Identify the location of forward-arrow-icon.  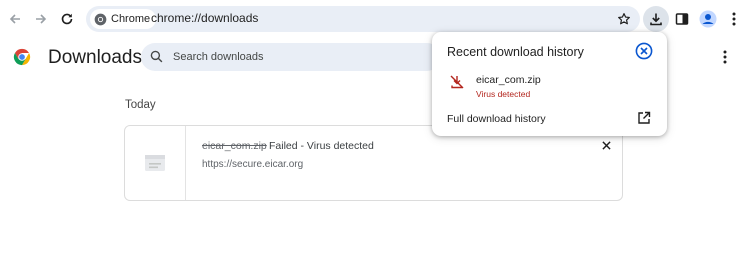
(41, 19).